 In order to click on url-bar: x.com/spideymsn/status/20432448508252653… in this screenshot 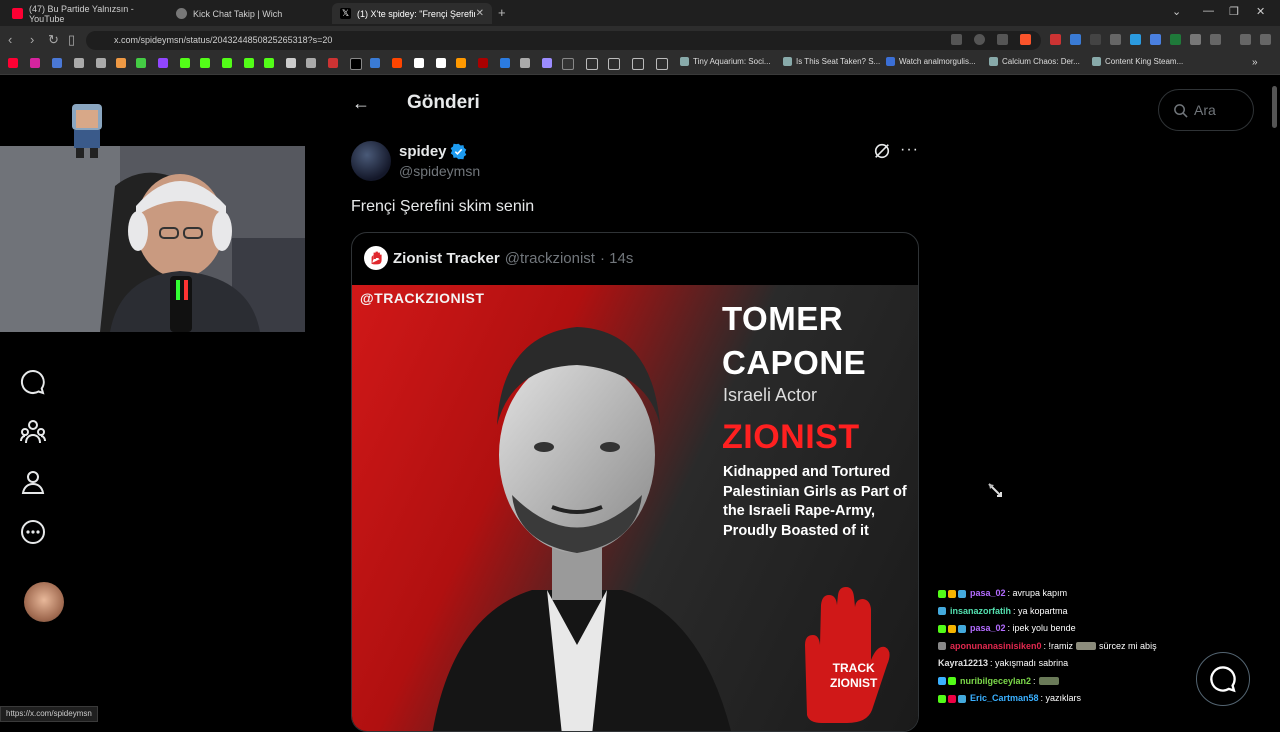, I will do `click(563, 40)`.